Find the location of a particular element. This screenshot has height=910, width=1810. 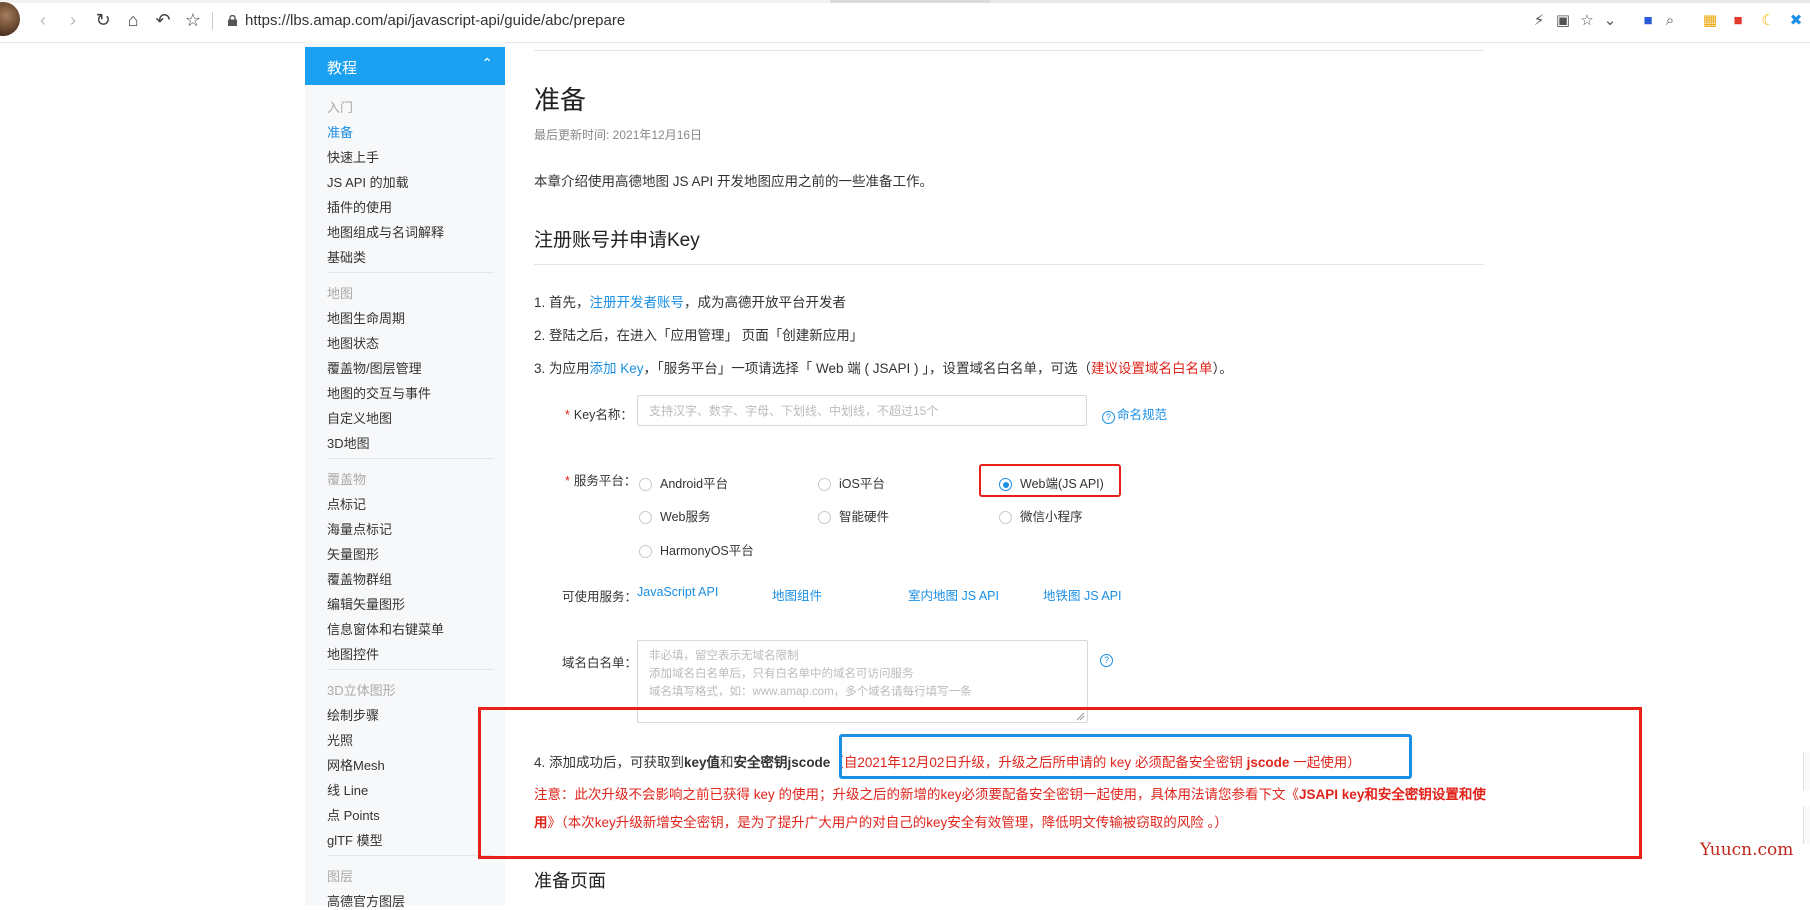

sidebar-item: 高德官方图层 is located at coordinates (366, 900).